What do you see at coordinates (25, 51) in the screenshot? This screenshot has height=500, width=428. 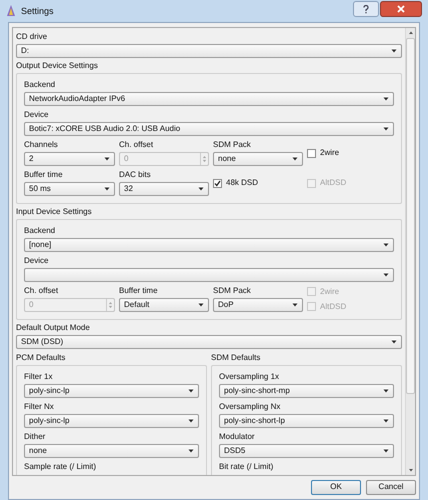 I see `dropdown-value: D:` at bounding box center [25, 51].